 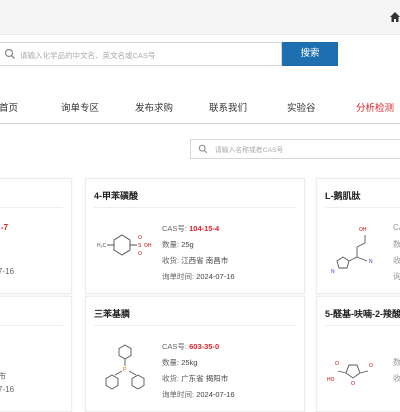 I want to click on cas-fragment: CA, so click(x=396, y=227).